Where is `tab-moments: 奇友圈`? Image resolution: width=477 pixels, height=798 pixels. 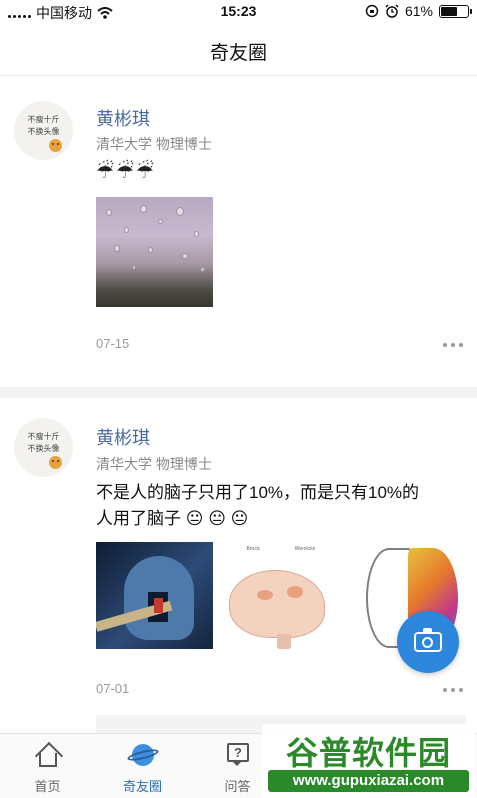 tab-moments: 奇友圈 is located at coordinates (142, 766).